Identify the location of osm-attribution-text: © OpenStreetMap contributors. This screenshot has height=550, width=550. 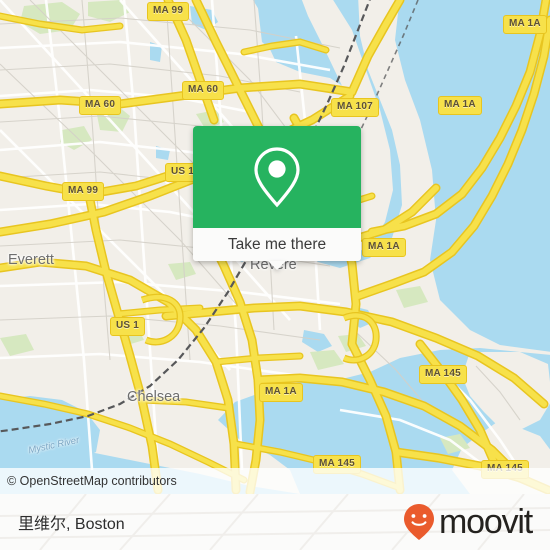
(88, 481).